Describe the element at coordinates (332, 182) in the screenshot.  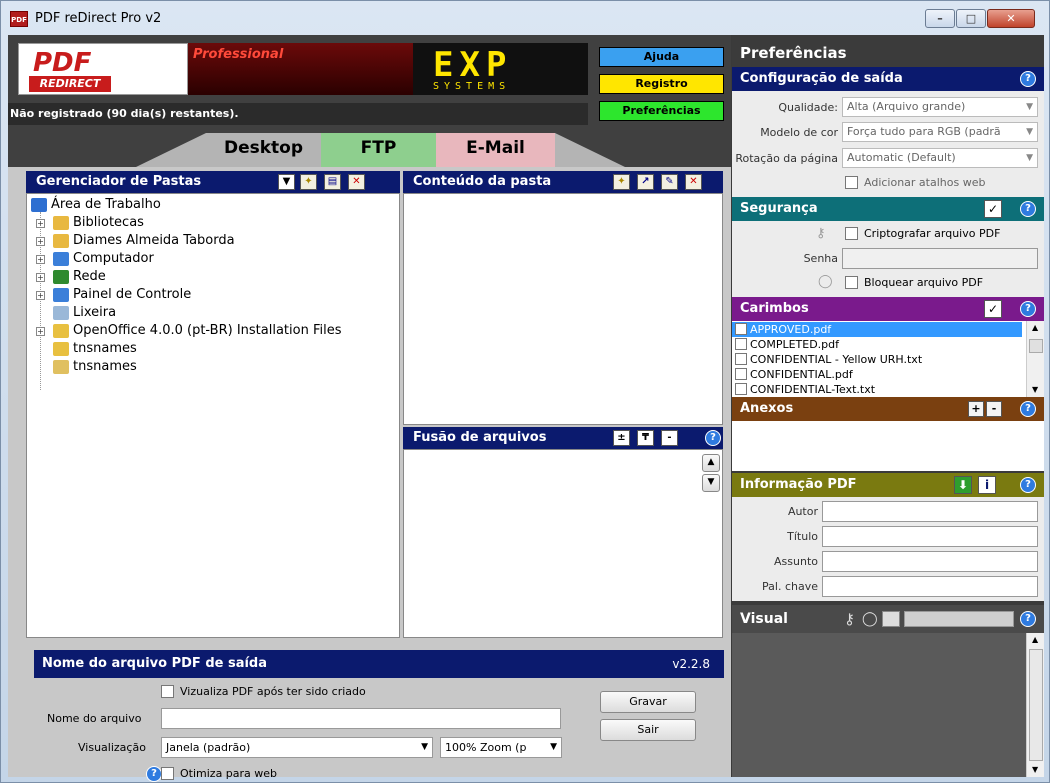
I see `rename-folder-icon: ▤` at that location.